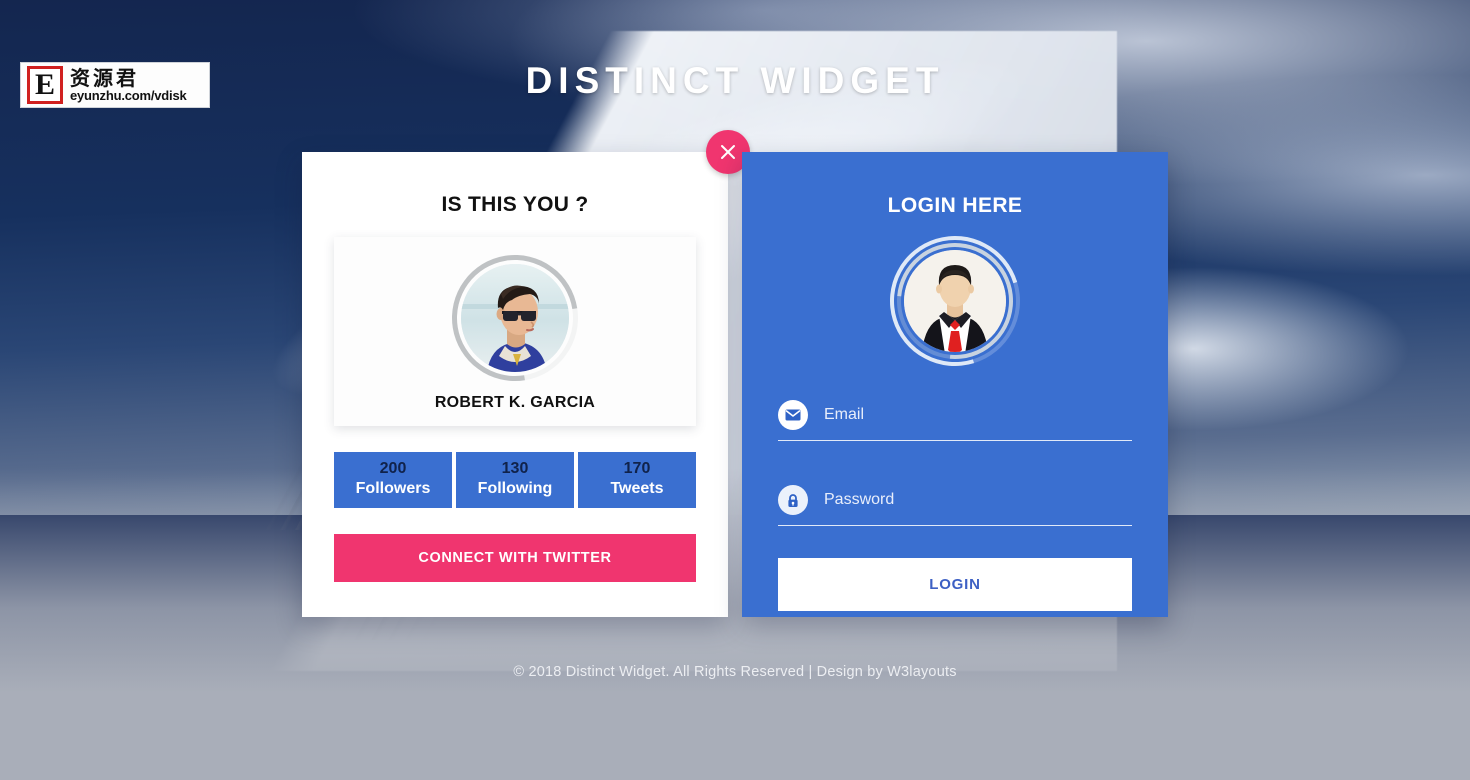 Image resolution: width=1470 pixels, height=780 pixels. What do you see at coordinates (104, 77) in the screenshot?
I see `watermark-chinese-label: 资源君` at bounding box center [104, 77].